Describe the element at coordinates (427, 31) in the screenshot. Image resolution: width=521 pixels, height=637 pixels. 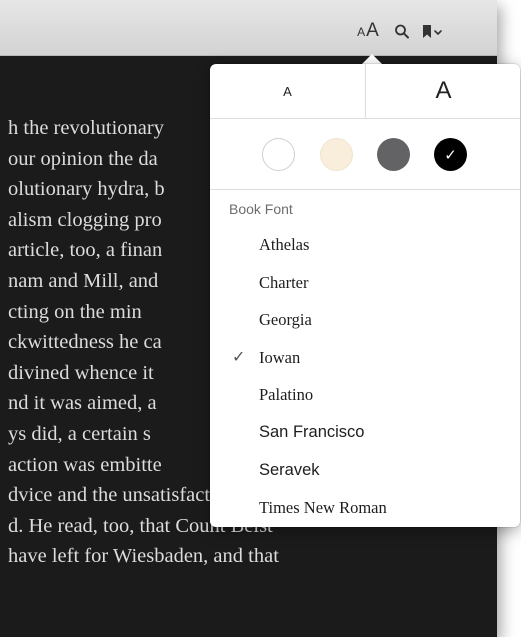
I see `bookmark-icon` at that location.